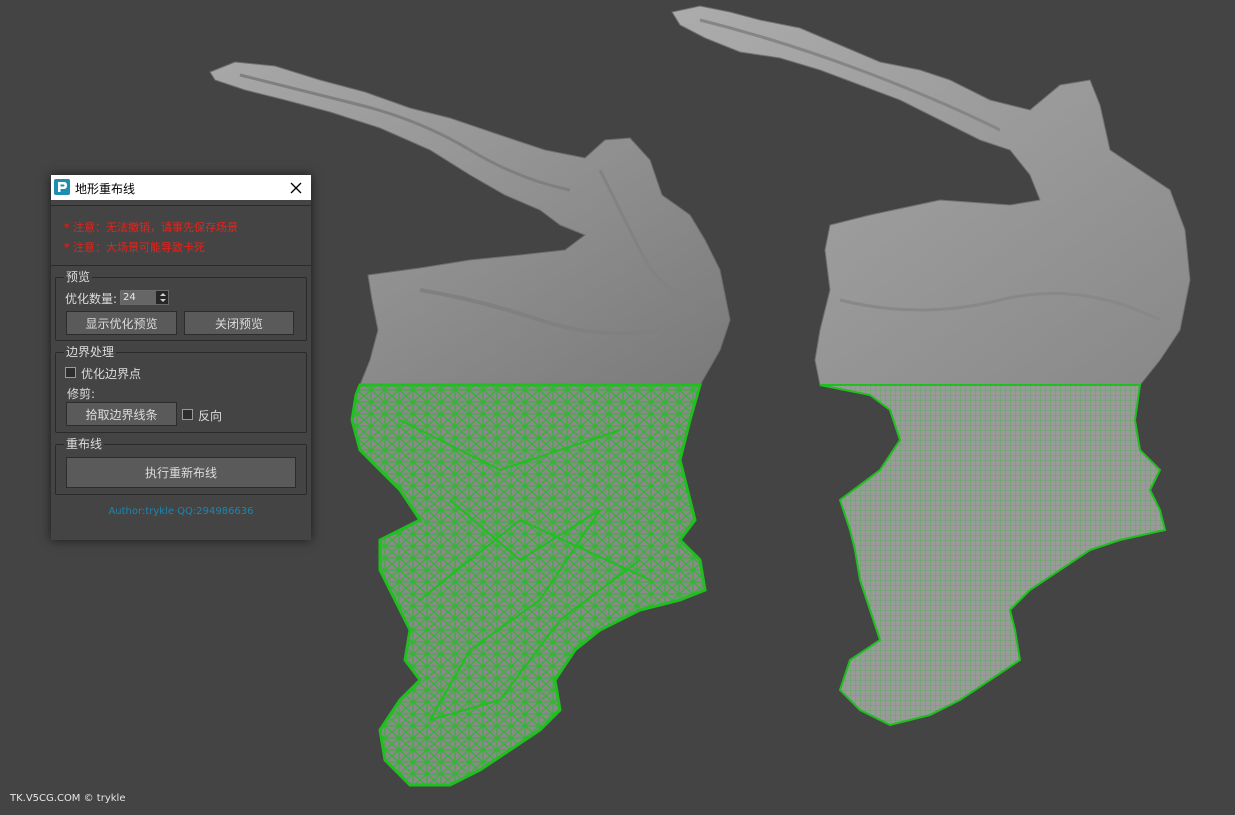 Image resolution: width=1235 pixels, height=815 pixels. I want to click on 3dsmax-app-icon, so click(62, 187).